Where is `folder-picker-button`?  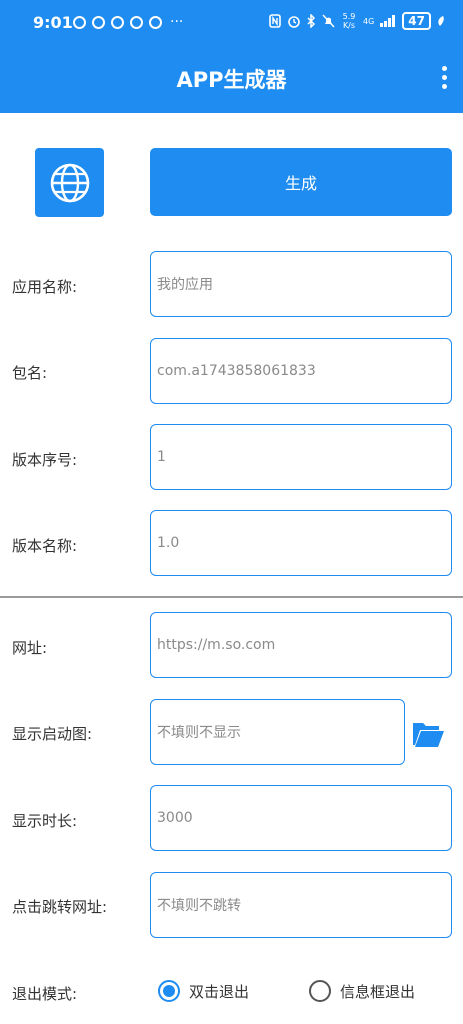 folder-picker-button is located at coordinates (428, 734).